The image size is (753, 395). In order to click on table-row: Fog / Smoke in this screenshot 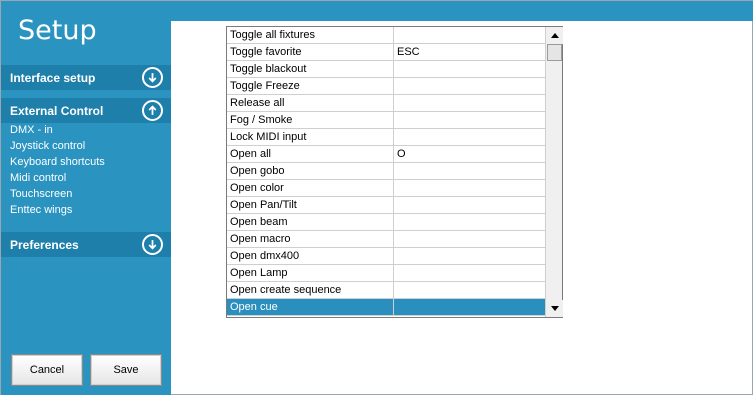, I will do `click(386, 120)`.